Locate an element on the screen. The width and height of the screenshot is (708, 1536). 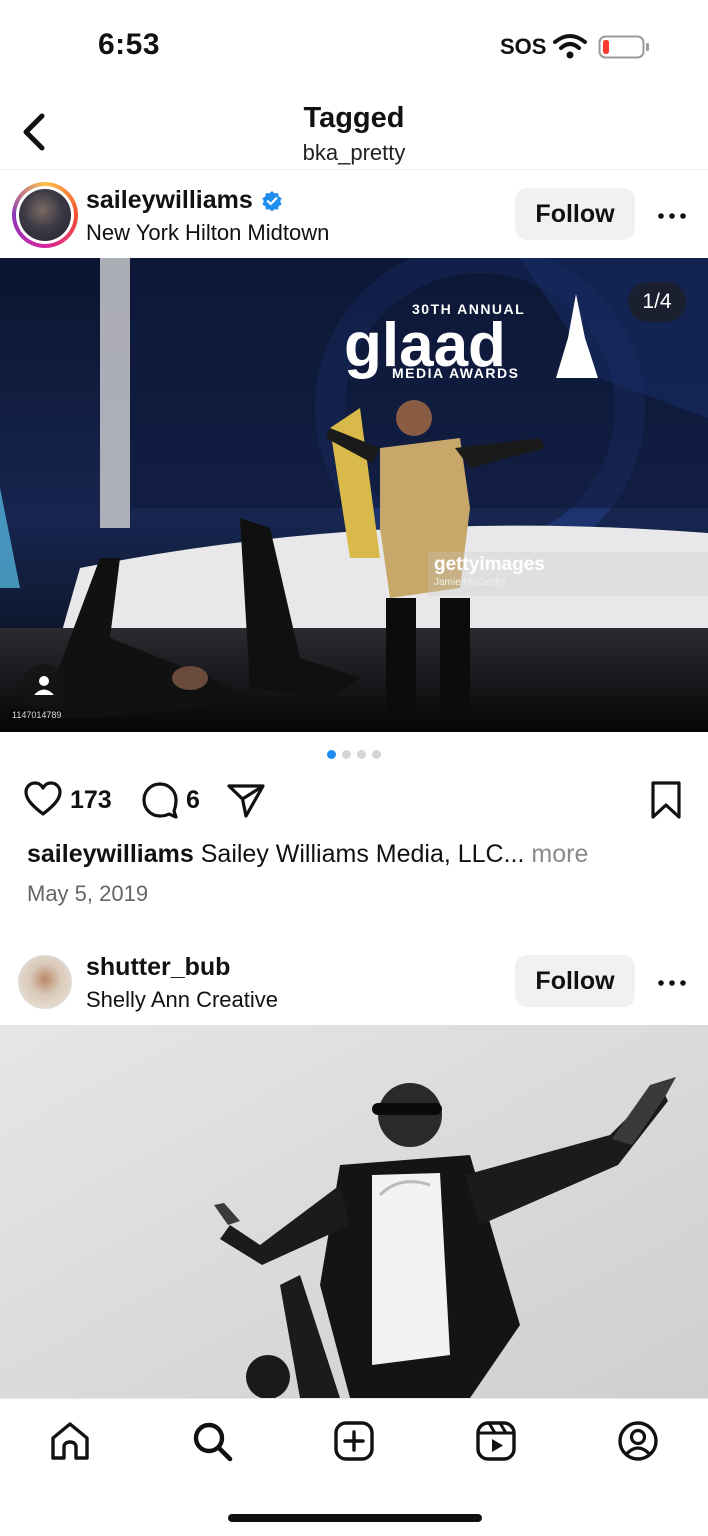
page-subtitle: bka_pretty is located at coordinates (354, 152).